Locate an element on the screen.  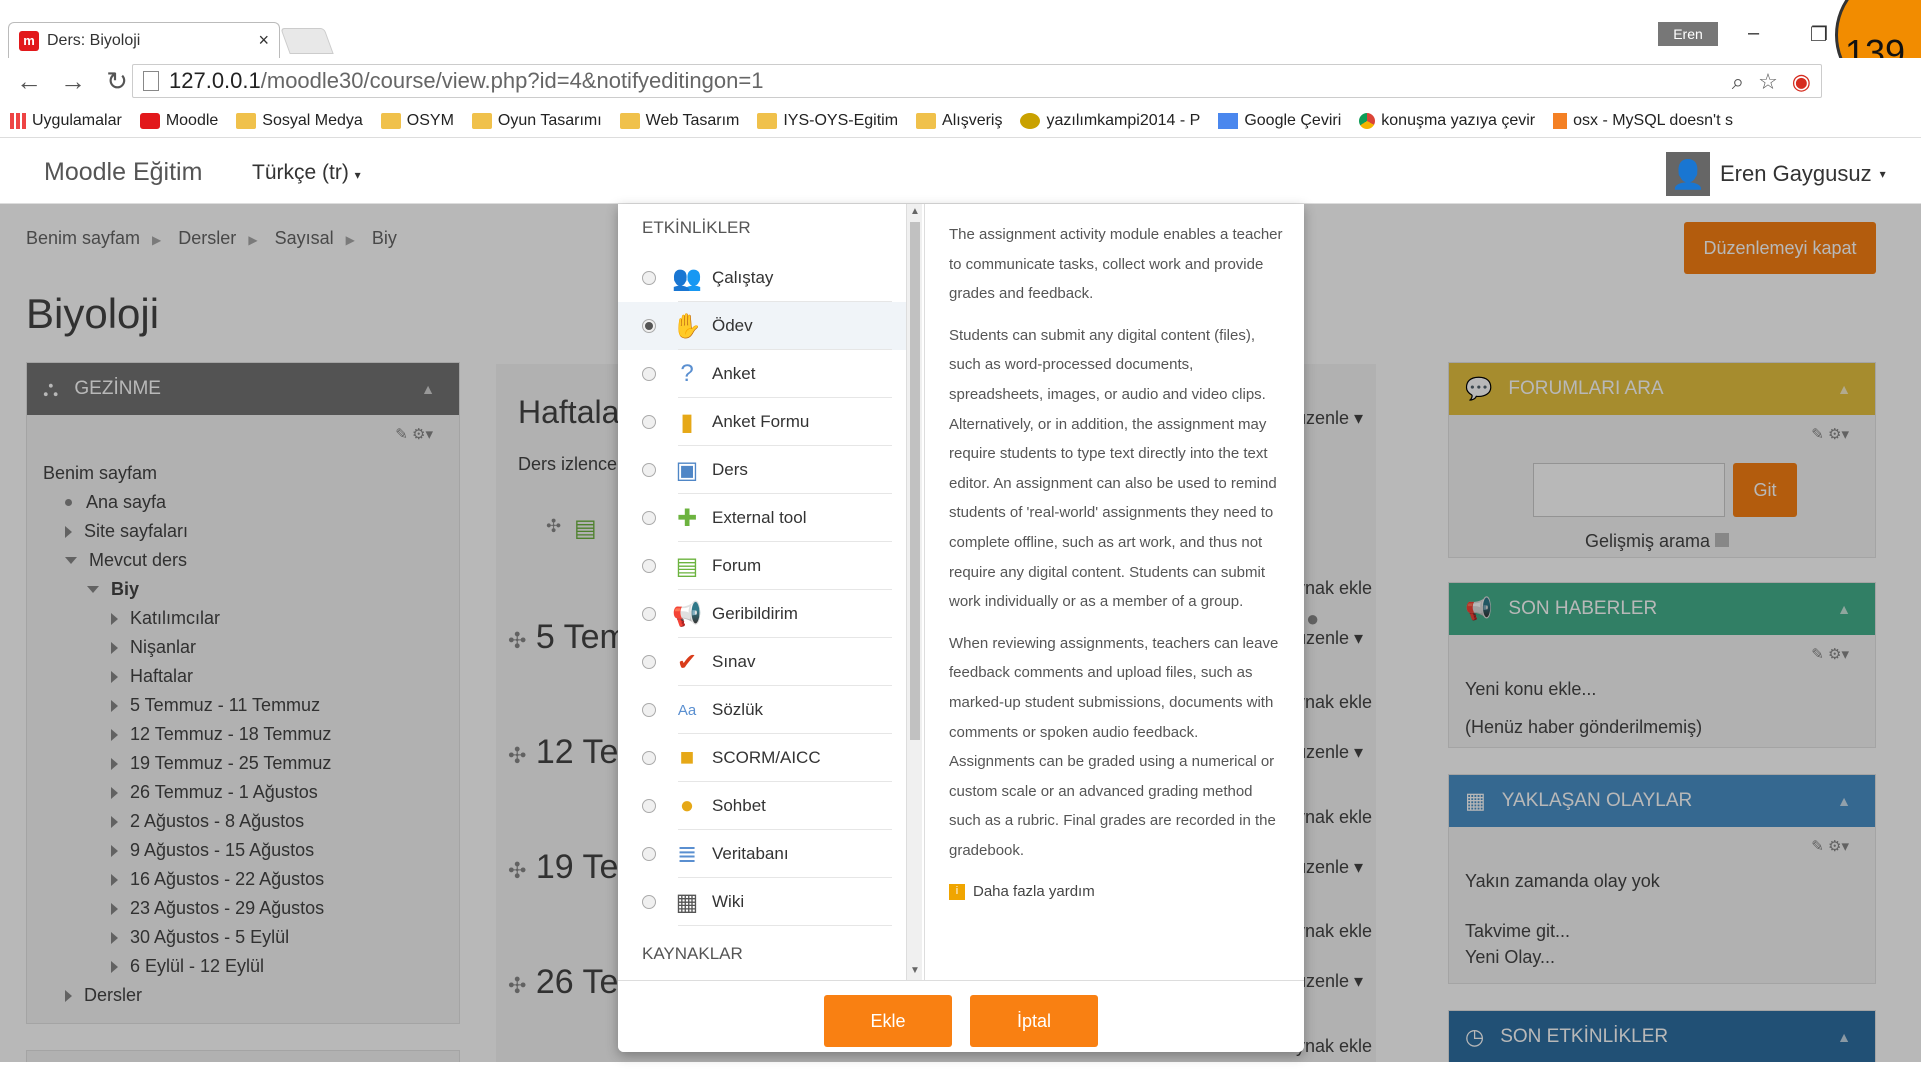
scroll-up-icon: ▲ is located at coordinates (915, 211).